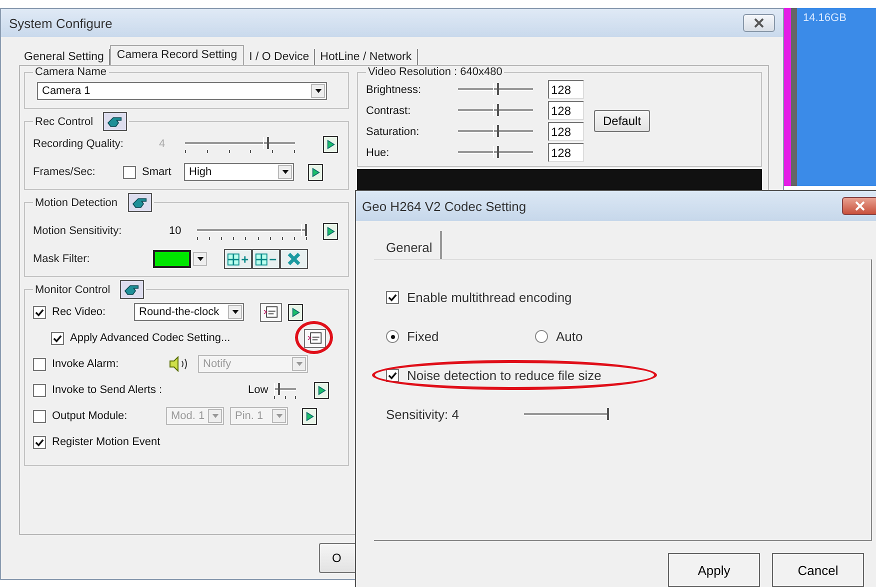 The height and width of the screenshot is (587, 876). I want to click on radio-label: Fixed, so click(423, 336).